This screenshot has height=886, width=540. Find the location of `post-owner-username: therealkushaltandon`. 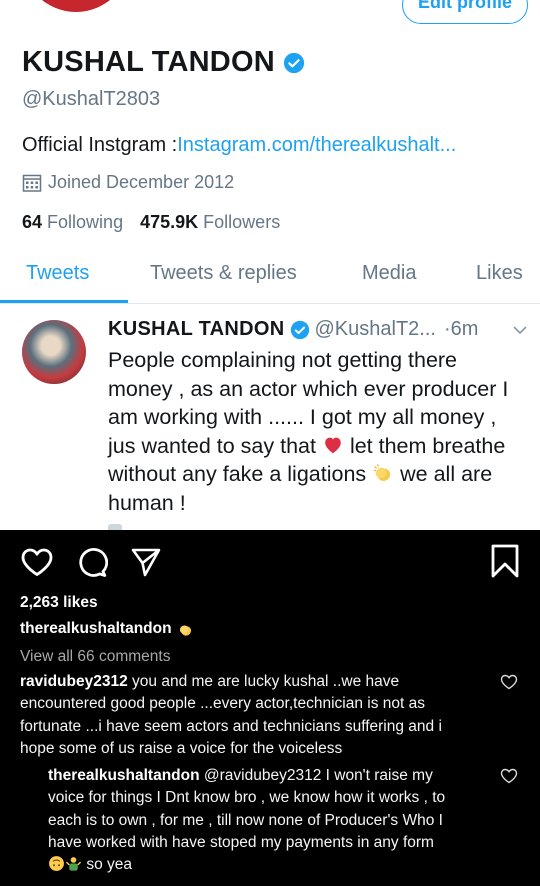

post-owner-username: therealkushaltandon is located at coordinates (96, 629).